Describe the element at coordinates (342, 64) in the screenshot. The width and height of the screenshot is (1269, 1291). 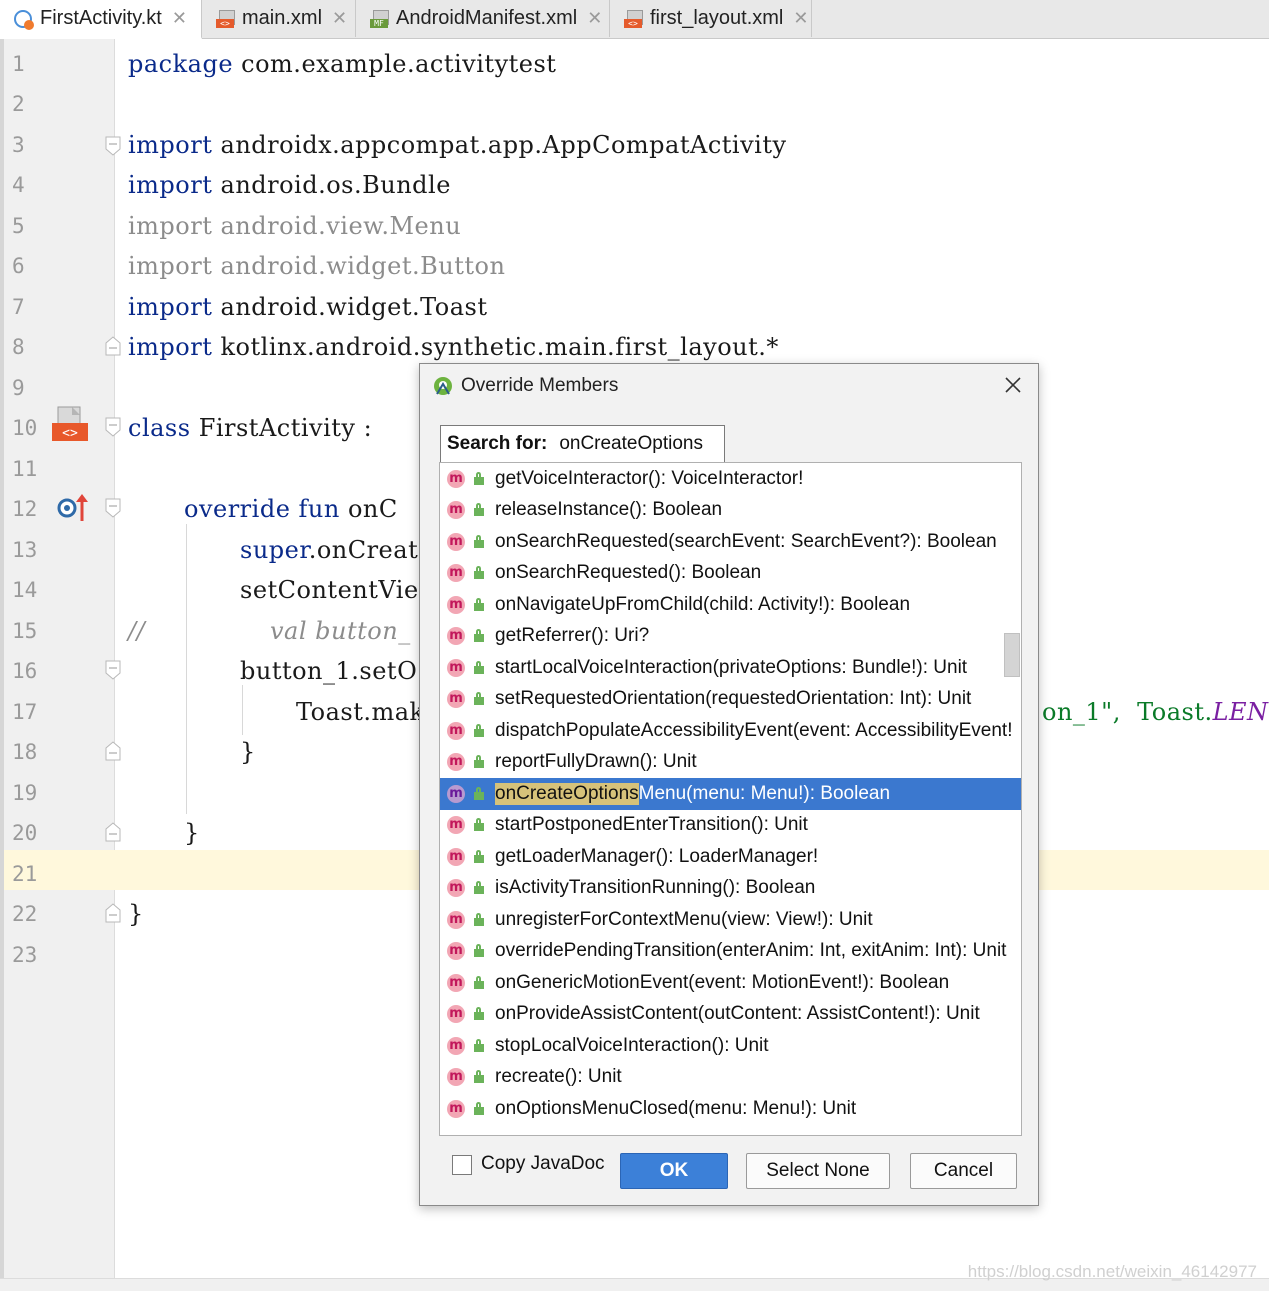
I see `code-line: package com.example.activitytest` at that location.